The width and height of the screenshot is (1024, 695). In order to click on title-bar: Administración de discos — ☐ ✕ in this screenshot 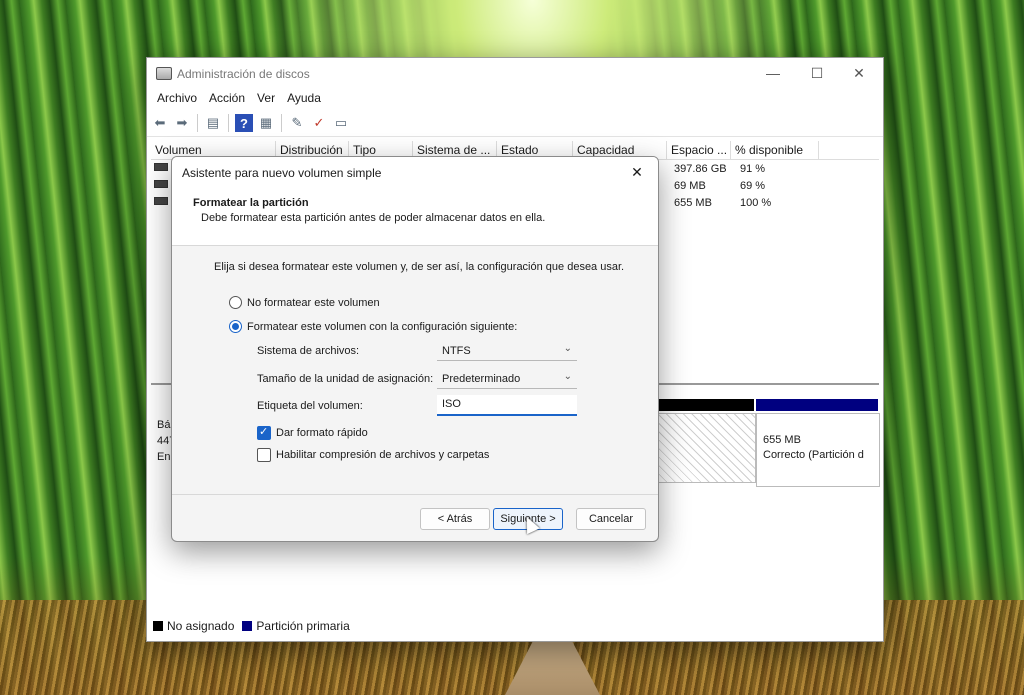, I will do `click(515, 73)`.